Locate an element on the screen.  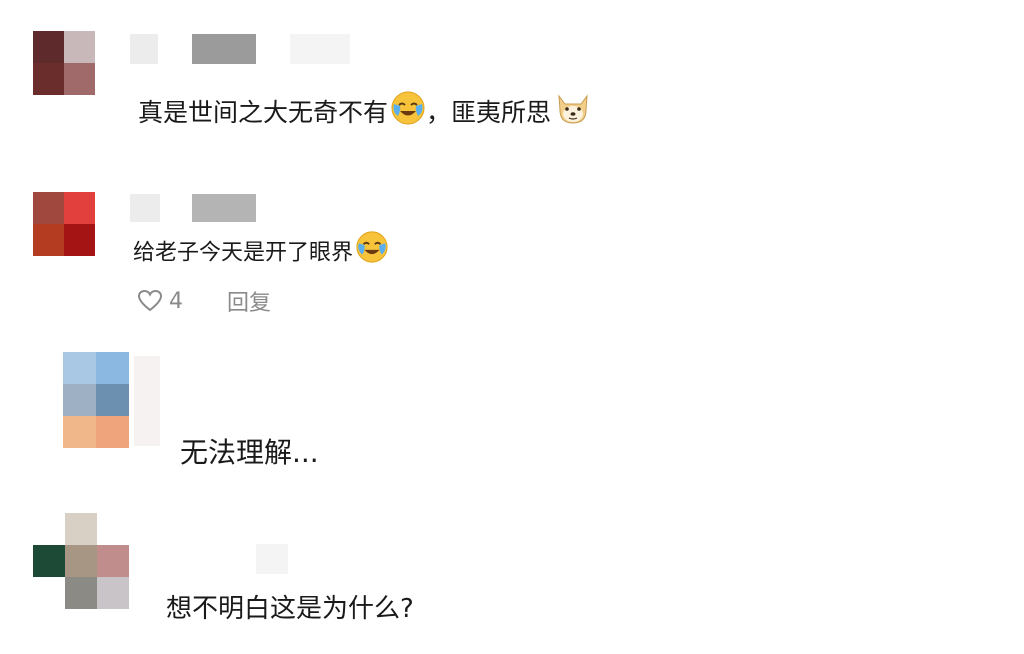
comment-text-suffix: ，匪夷所思 is located at coordinates (489, 112).